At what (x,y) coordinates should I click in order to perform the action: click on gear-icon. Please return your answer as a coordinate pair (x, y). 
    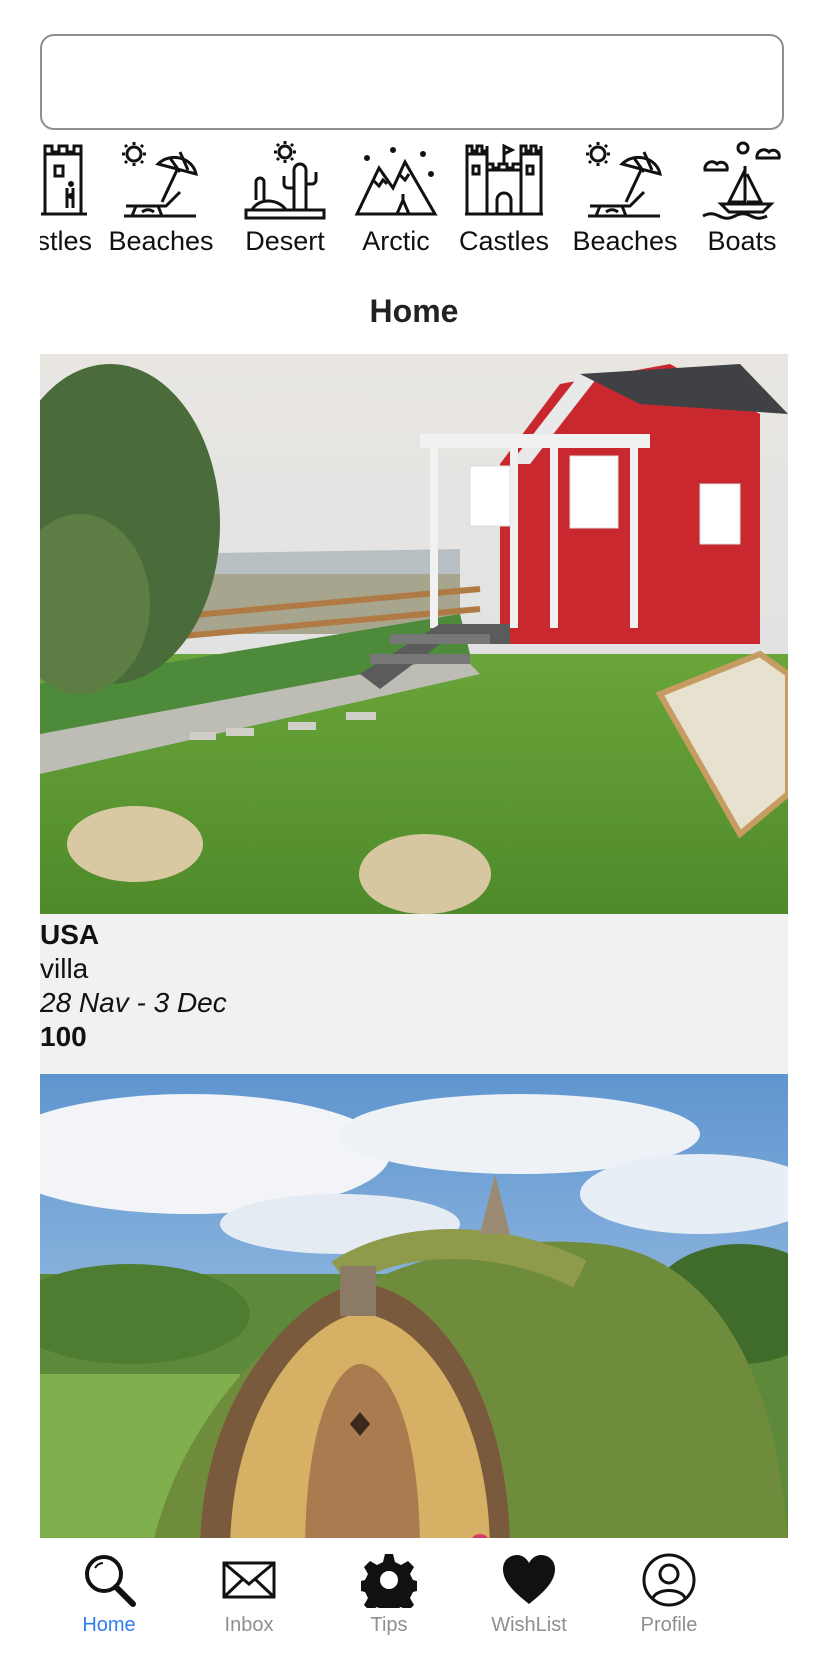
    Looking at the image, I should click on (389, 1581).